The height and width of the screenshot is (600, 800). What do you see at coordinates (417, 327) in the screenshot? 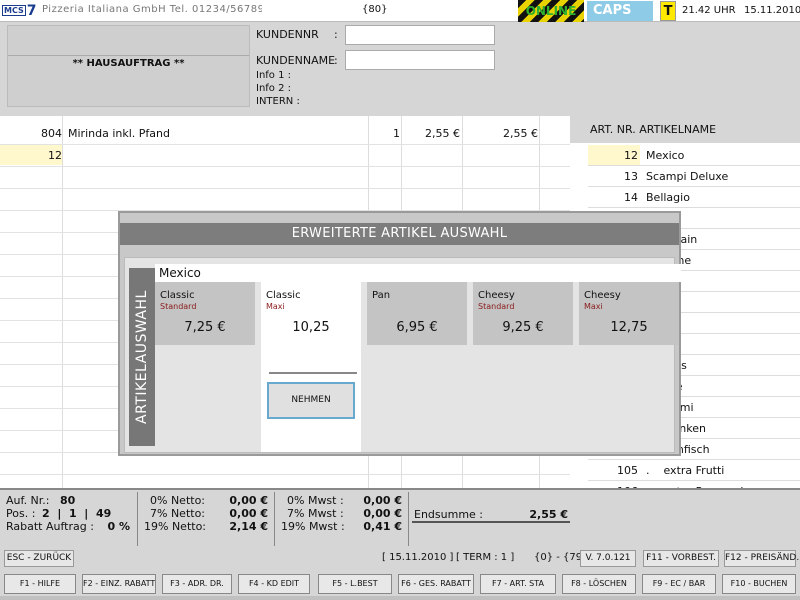
I see `variant-price: 6,95 €` at bounding box center [417, 327].